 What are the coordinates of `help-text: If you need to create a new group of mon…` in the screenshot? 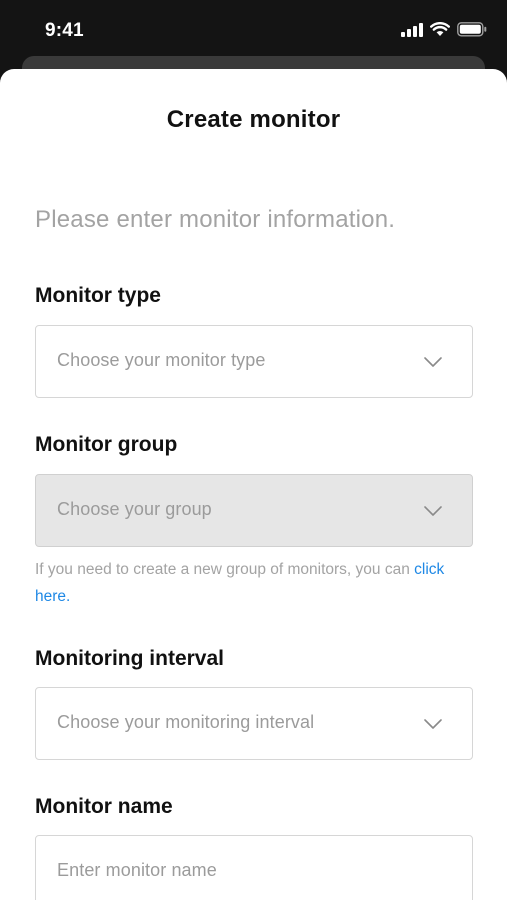 It's located at (225, 569).